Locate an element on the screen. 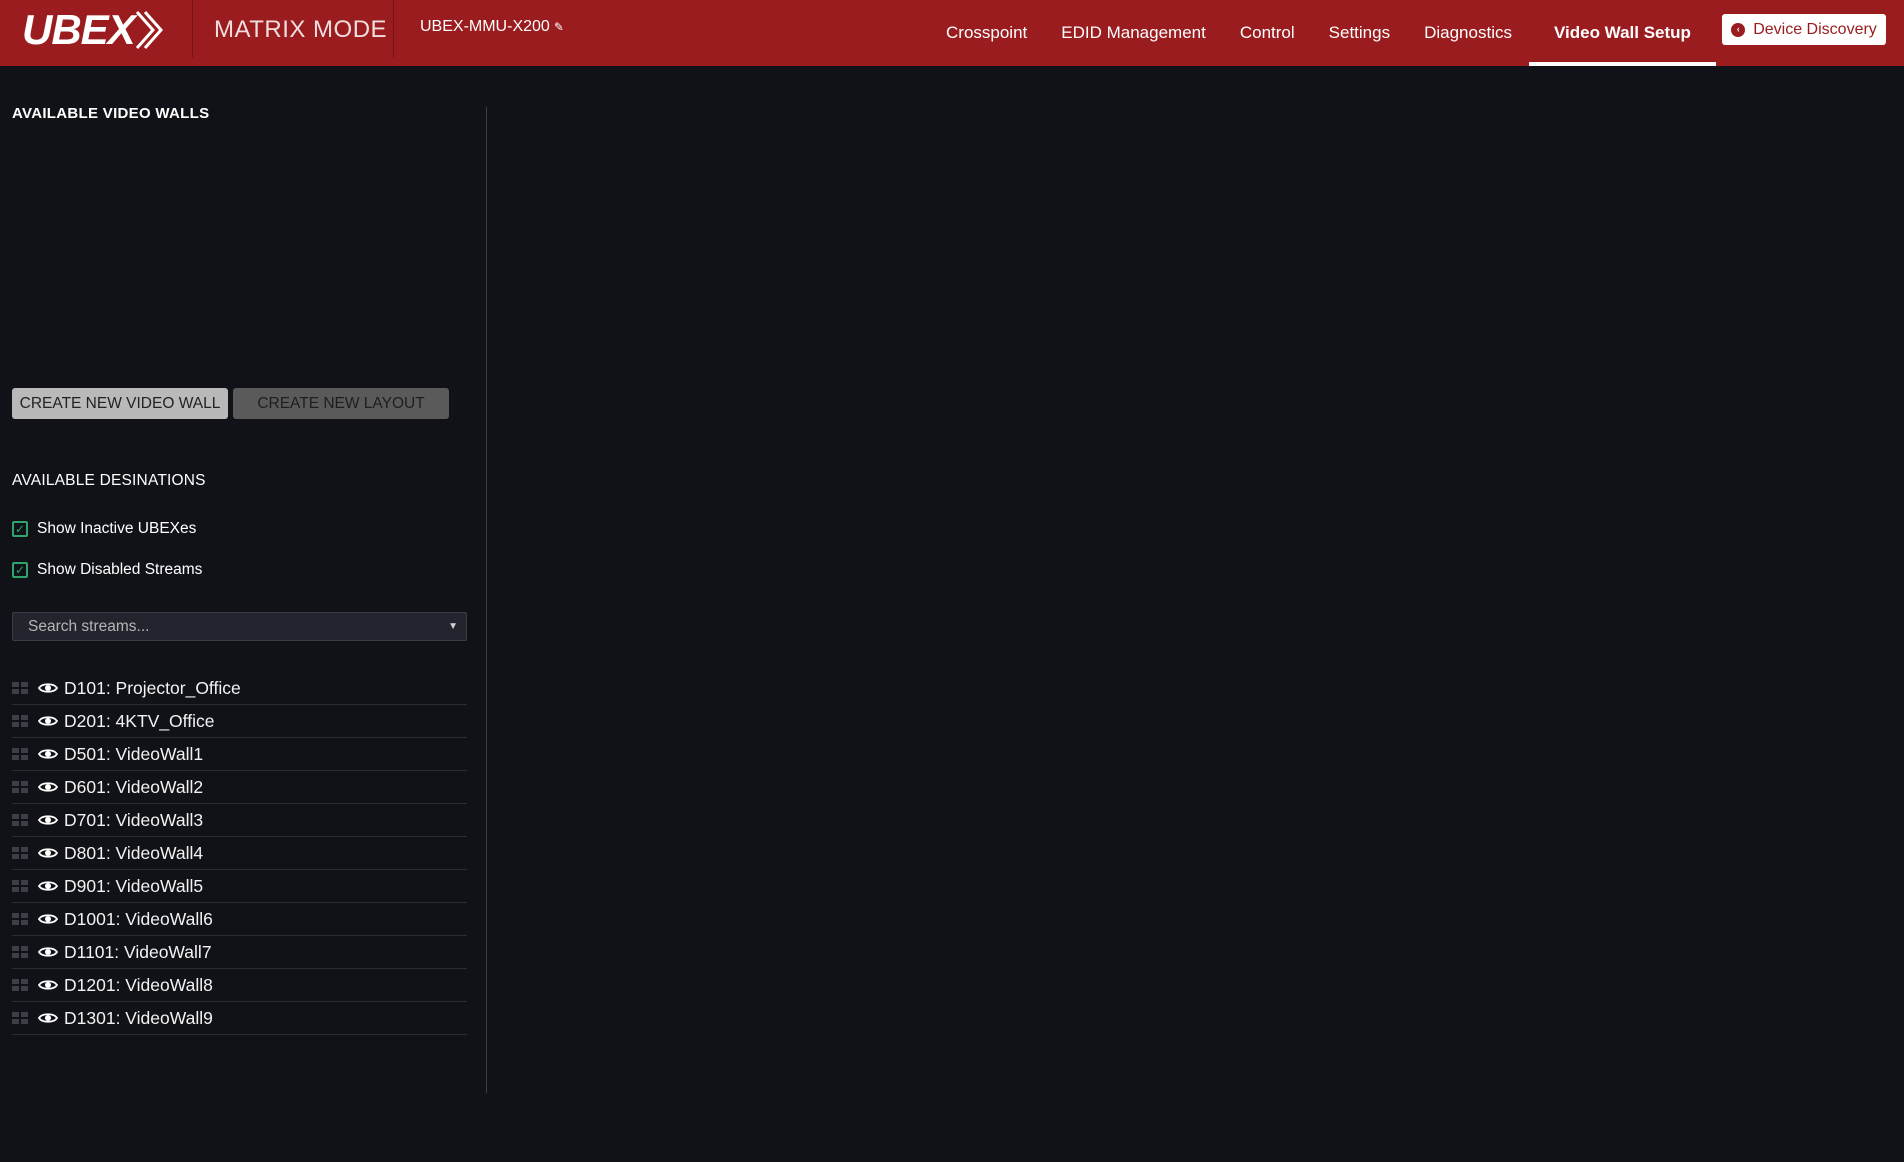 The height and width of the screenshot is (1162, 1904). stream-row: D1201: VideoWall8 is located at coordinates (239, 985).